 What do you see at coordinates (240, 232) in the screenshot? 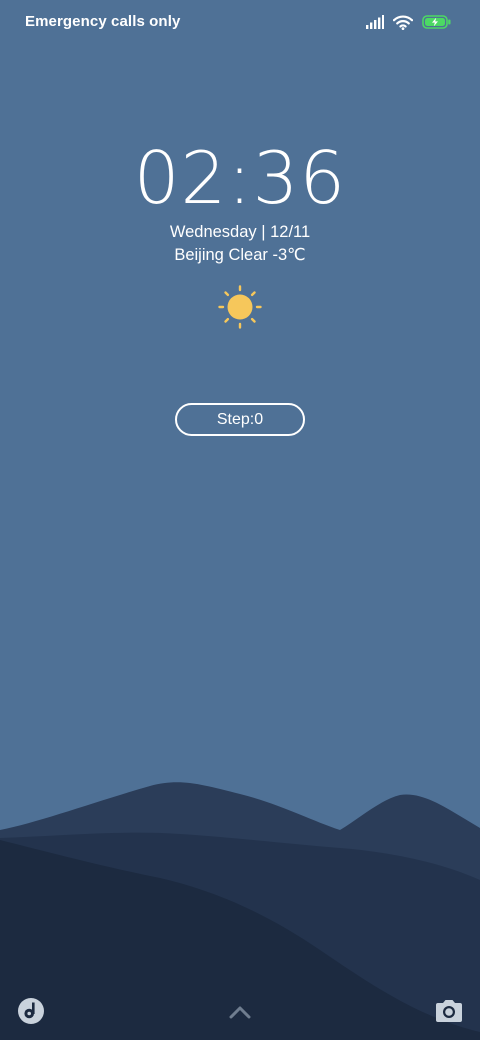
I see `lockscreen-date: Wednesday | 12/11` at bounding box center [240, 232].